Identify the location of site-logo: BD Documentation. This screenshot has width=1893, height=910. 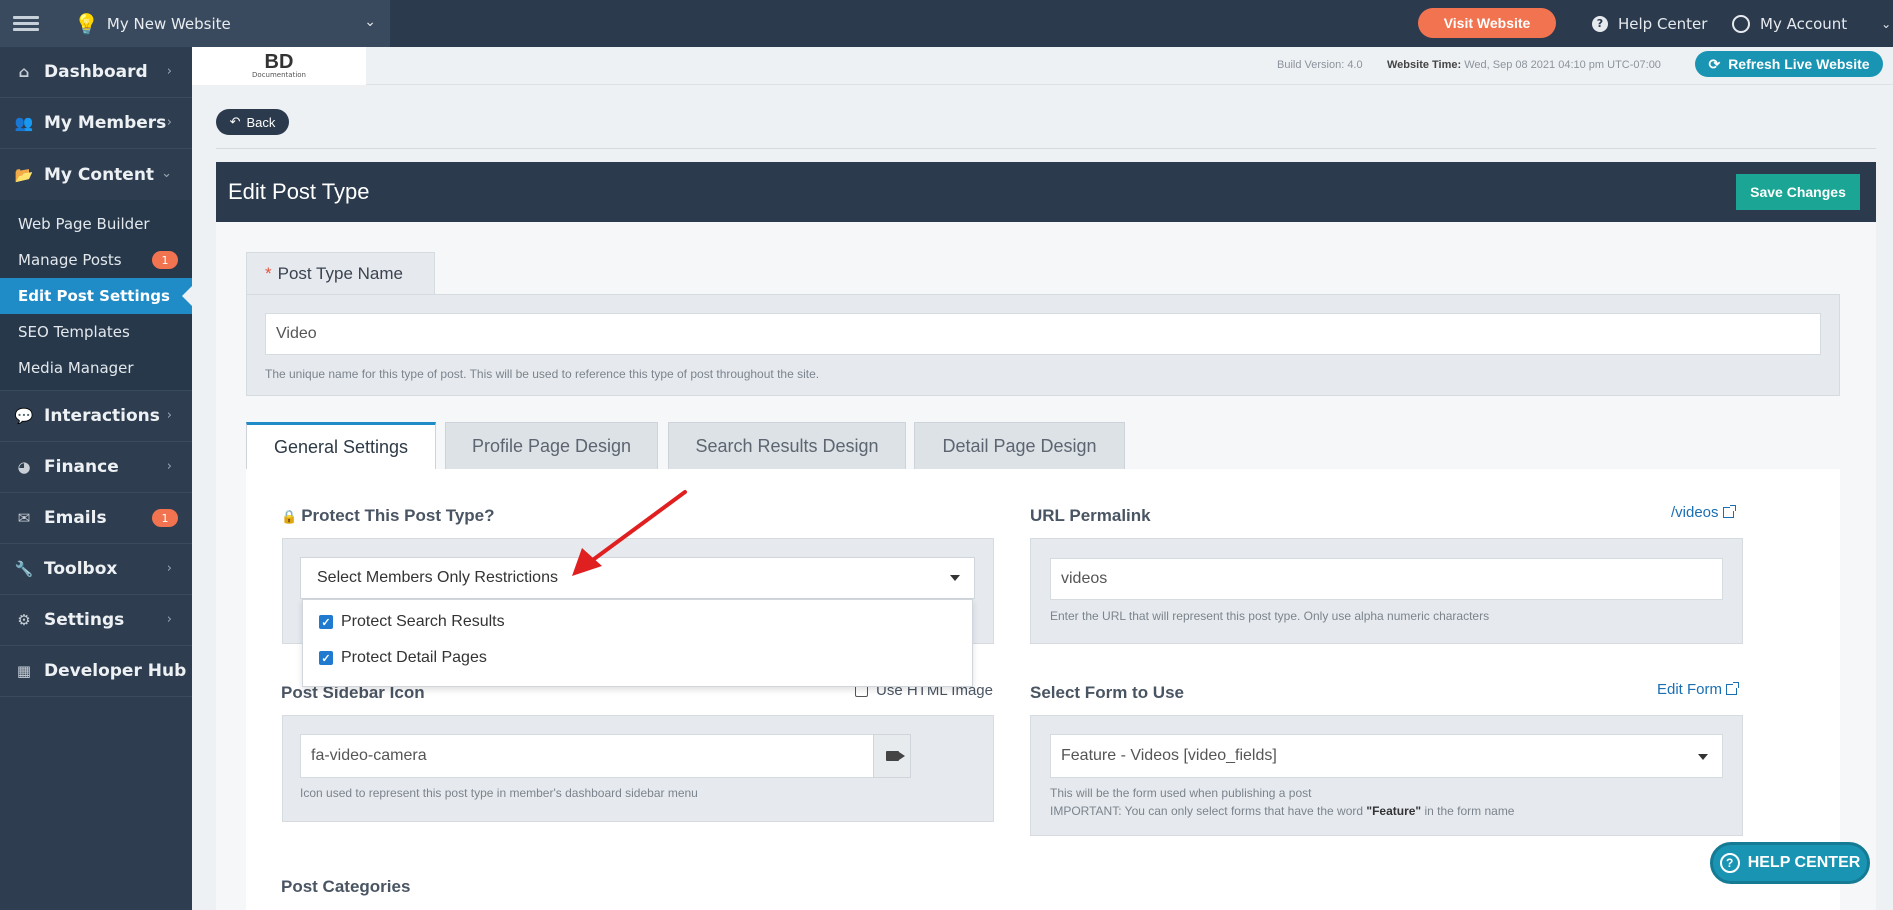
(279, 66).